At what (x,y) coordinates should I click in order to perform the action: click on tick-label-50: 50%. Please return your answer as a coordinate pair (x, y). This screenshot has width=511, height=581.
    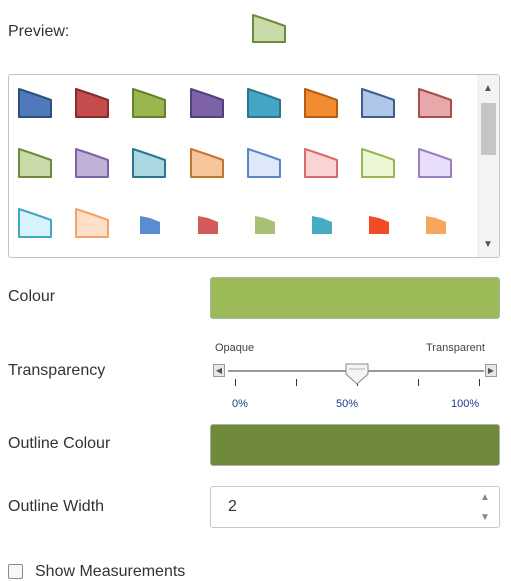
    Looking at the image, I should click on (347, 404).